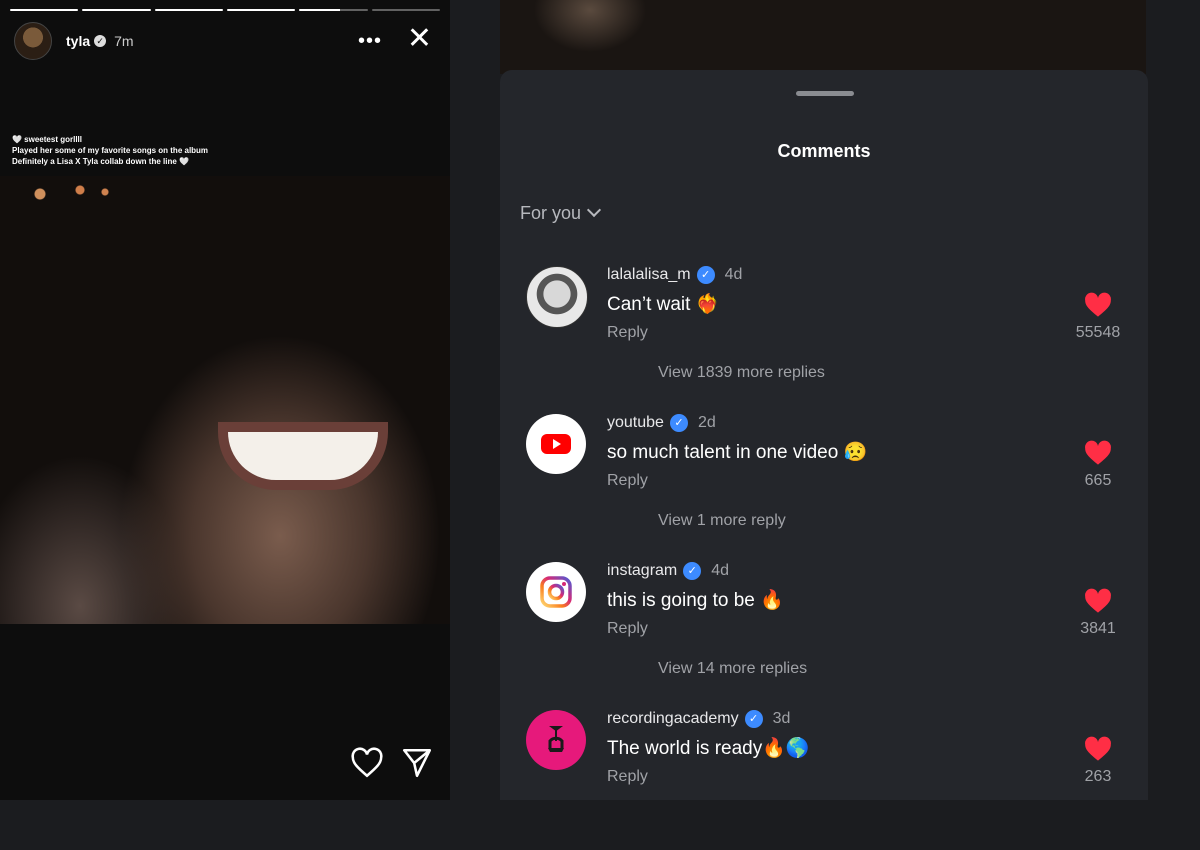  Describe the element at coordinates (1098, 776) in the screenshot. I see `like-count: 263` at that location.